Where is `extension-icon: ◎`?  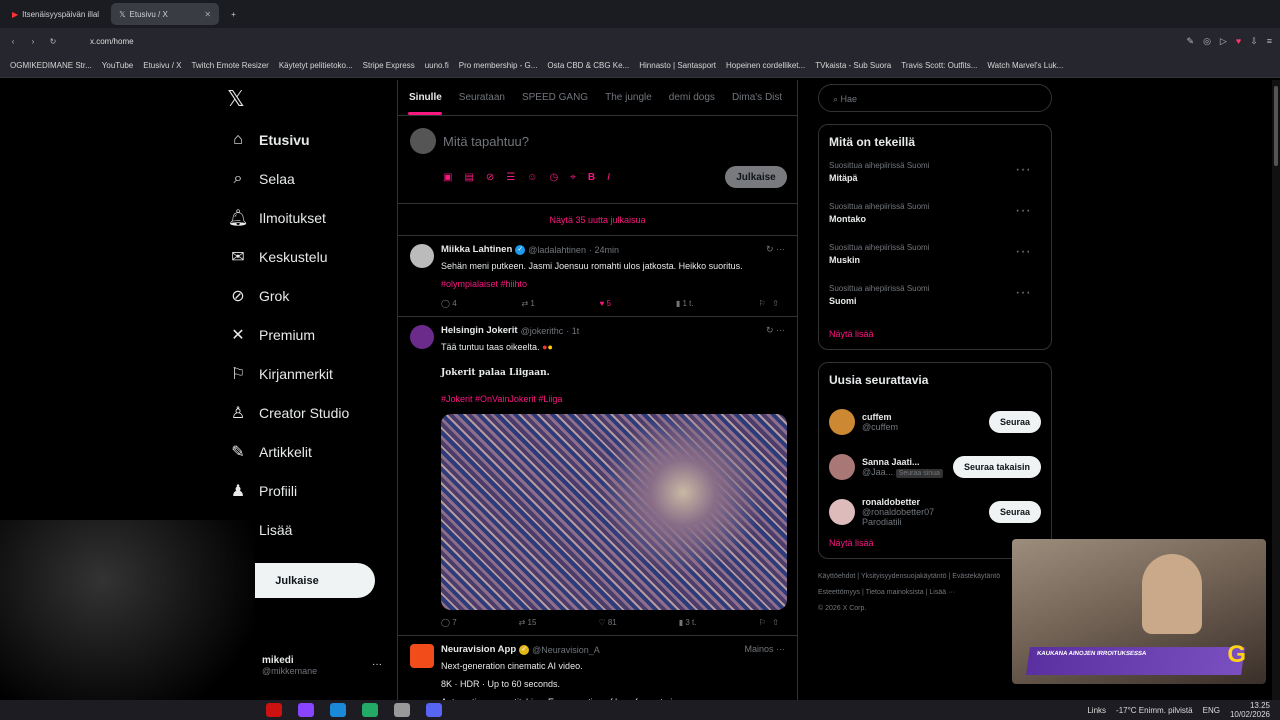 extension-icon: ◎ is located at coordinates (1207, 41).